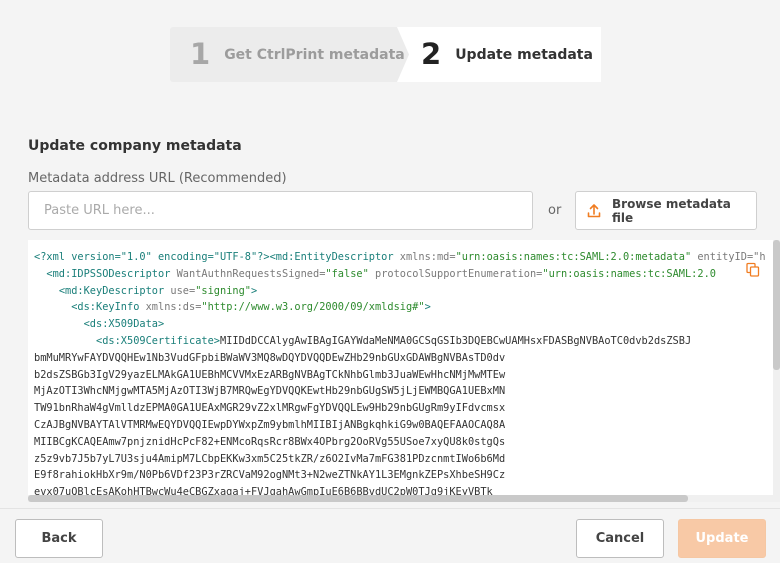 This screenshot has width=780, height=563. Describe the element at coordinates (158, 340) in the screenshot. I see `xml-tag: <ds:X509Certificate>` at that location.